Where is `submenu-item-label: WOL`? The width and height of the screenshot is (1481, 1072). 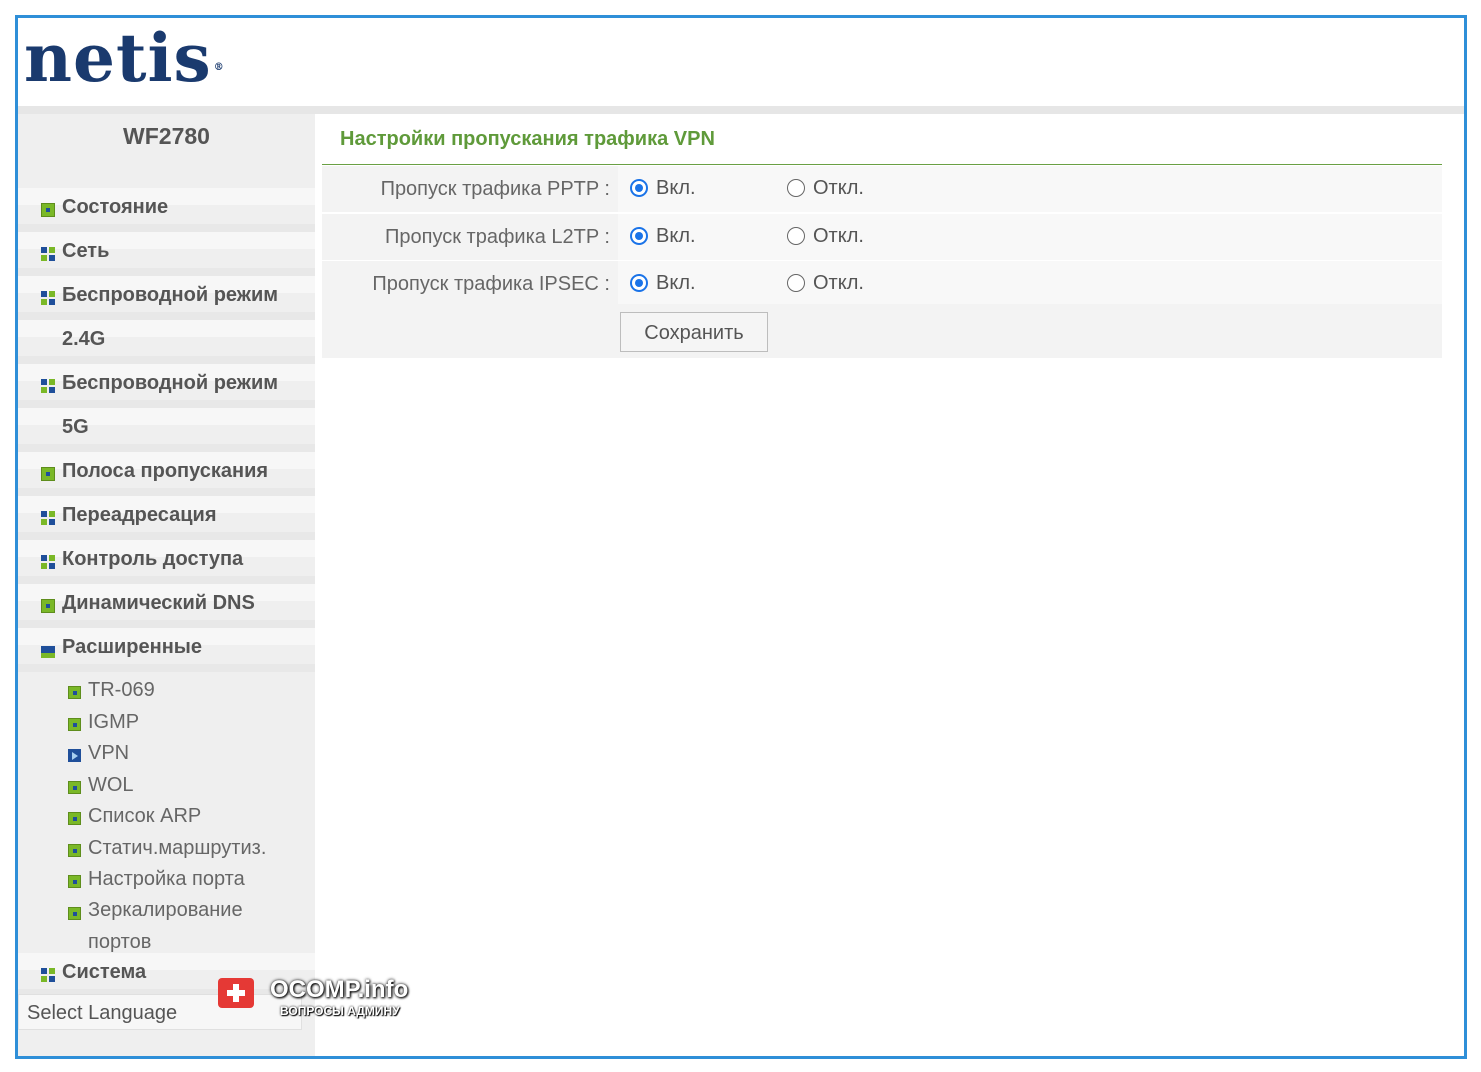 submenu-item-label: WOL is located at coordinates (111, 784).